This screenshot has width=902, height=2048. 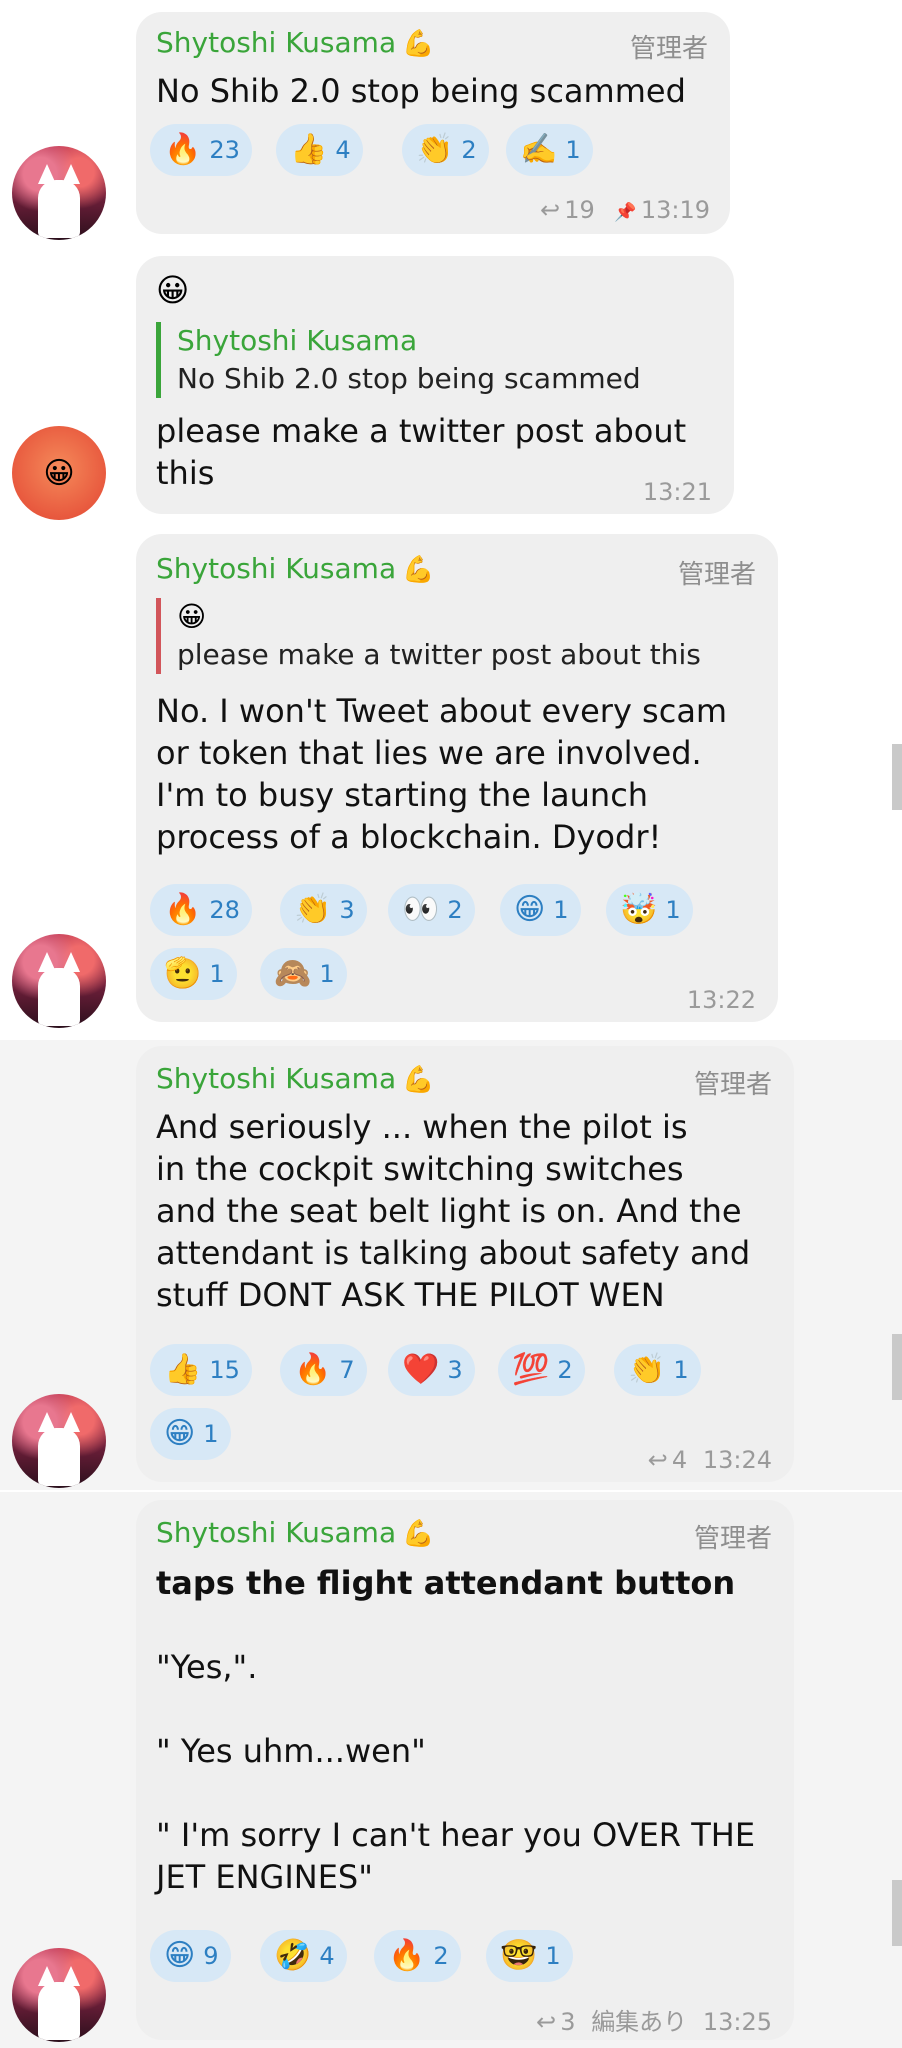 I want to click on grinning-face-icon: 😀, so click(x=59, y=473).